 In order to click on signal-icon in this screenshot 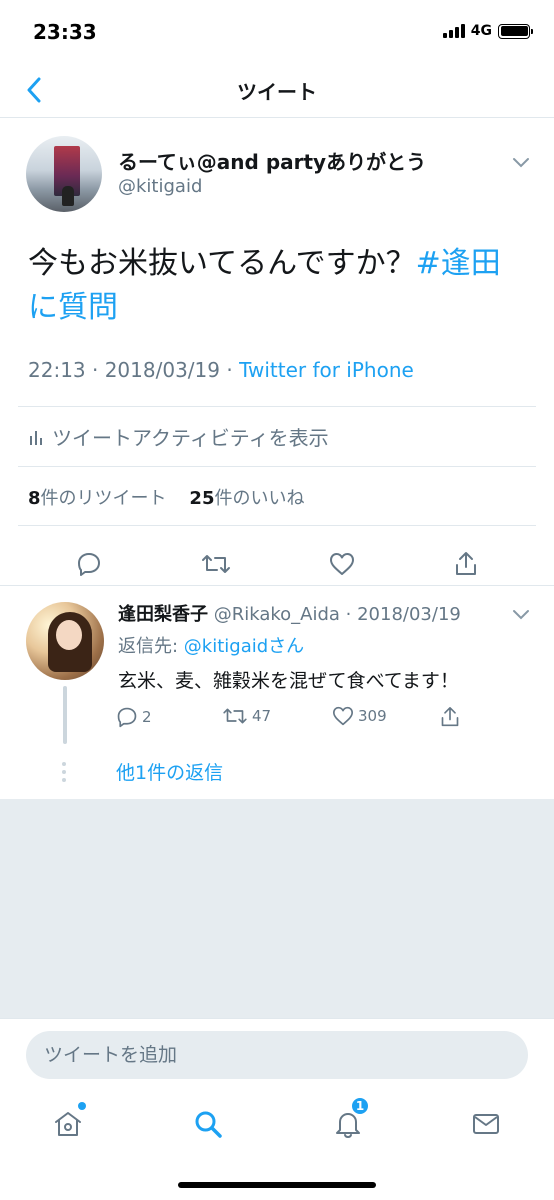, I will do `click(453, 31)`.